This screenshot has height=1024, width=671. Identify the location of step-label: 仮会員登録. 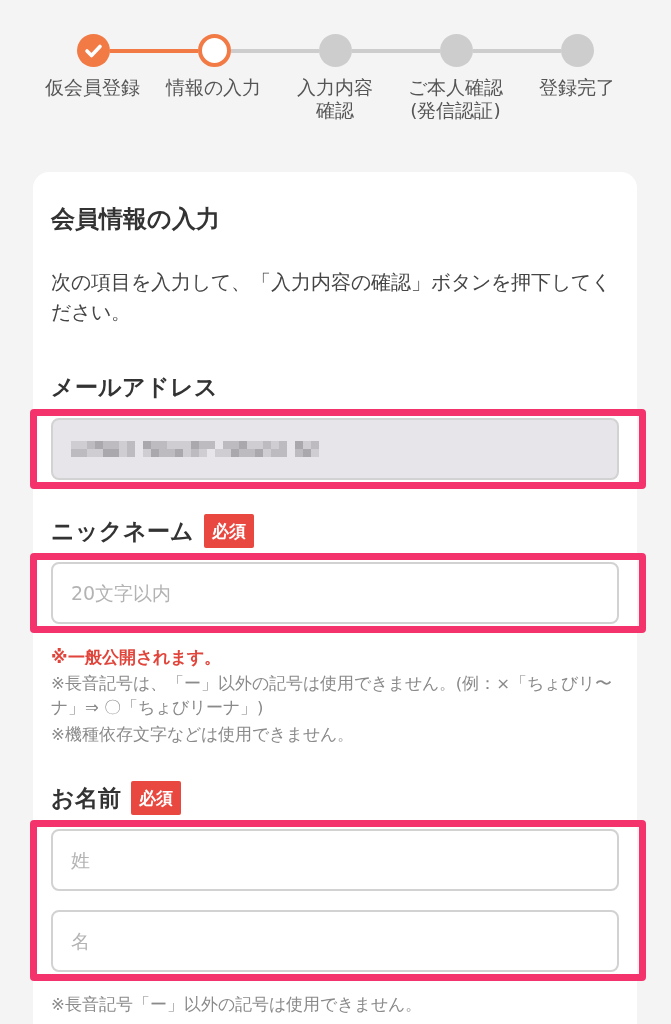
(92, 87).